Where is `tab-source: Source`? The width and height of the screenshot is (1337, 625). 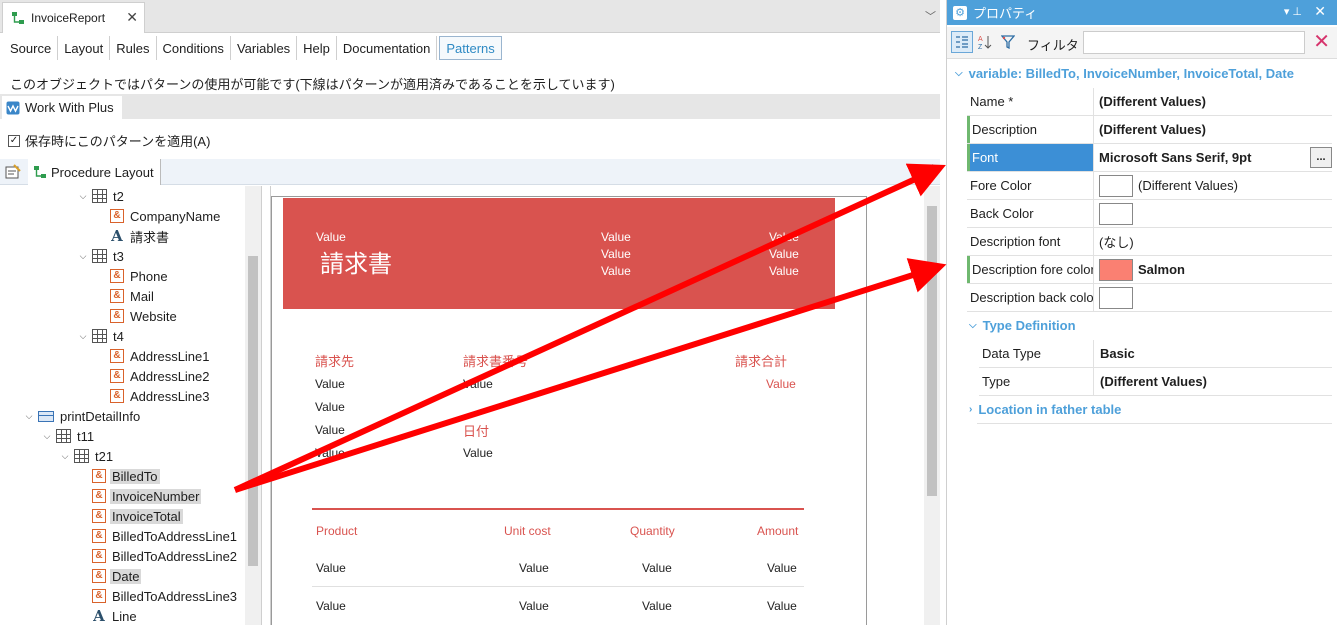 tab-source: Source is located at coordinates (31, 48).